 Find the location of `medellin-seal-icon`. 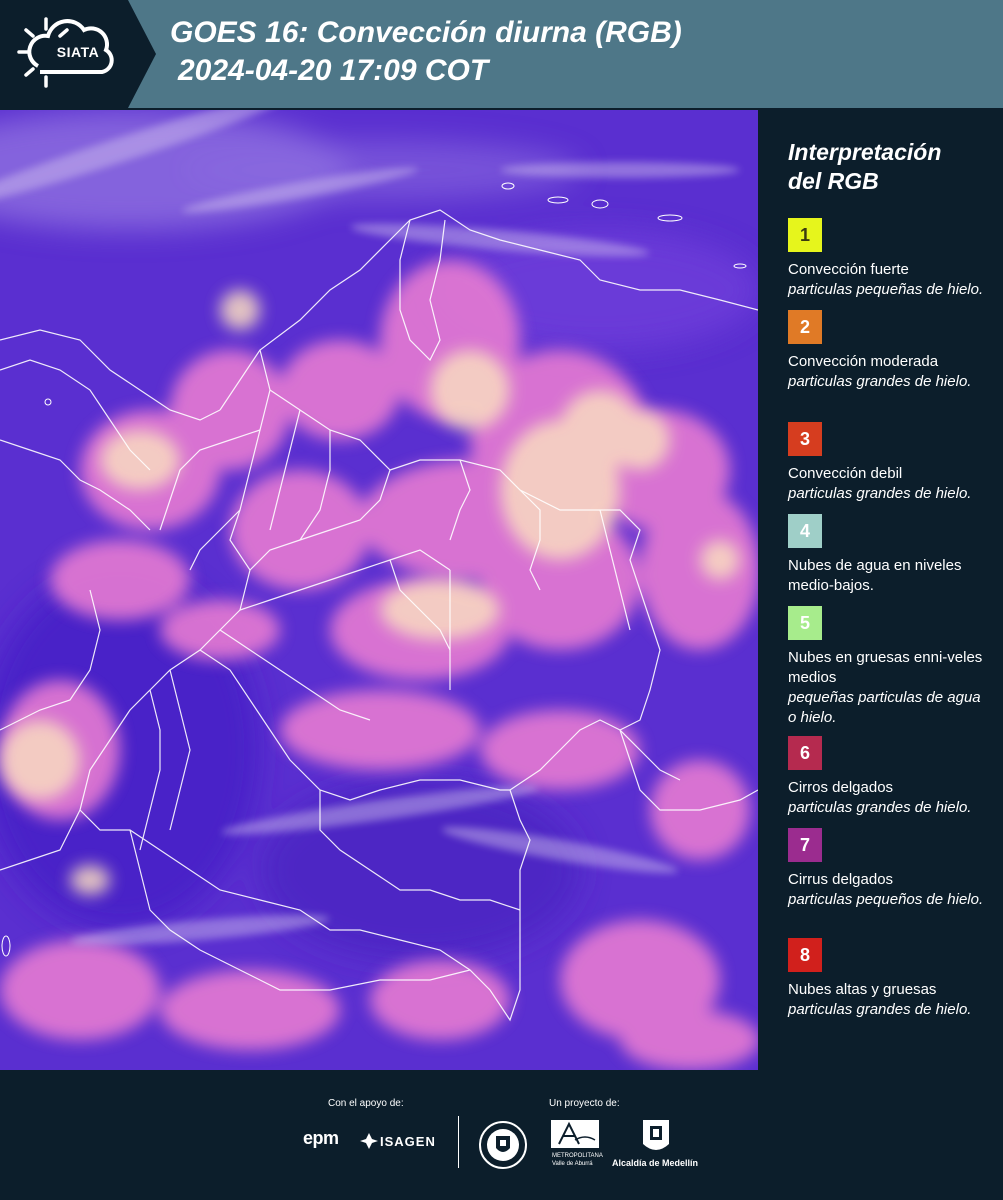

medellin-seal-icon is located at coordinates (503, 1145).